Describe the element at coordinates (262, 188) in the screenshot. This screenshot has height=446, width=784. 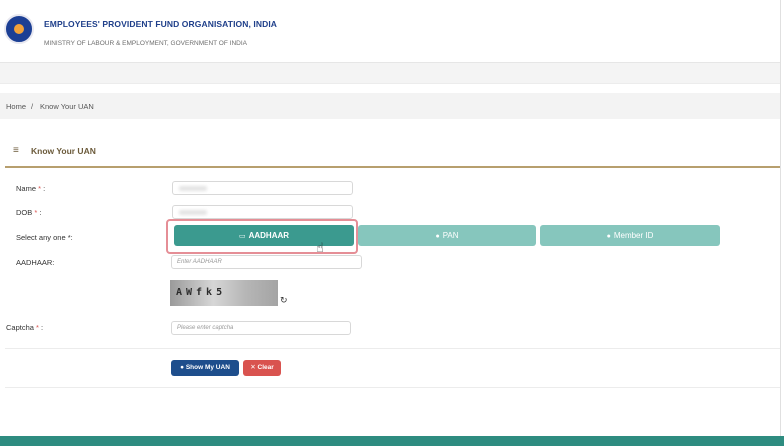
I see `name-field` at that location.